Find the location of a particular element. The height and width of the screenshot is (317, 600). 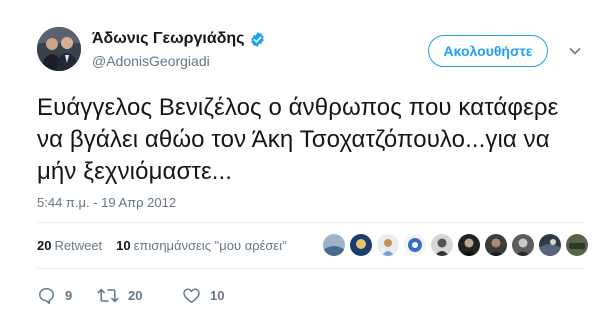

like-button: 10 is located at coordinates (203, 295).